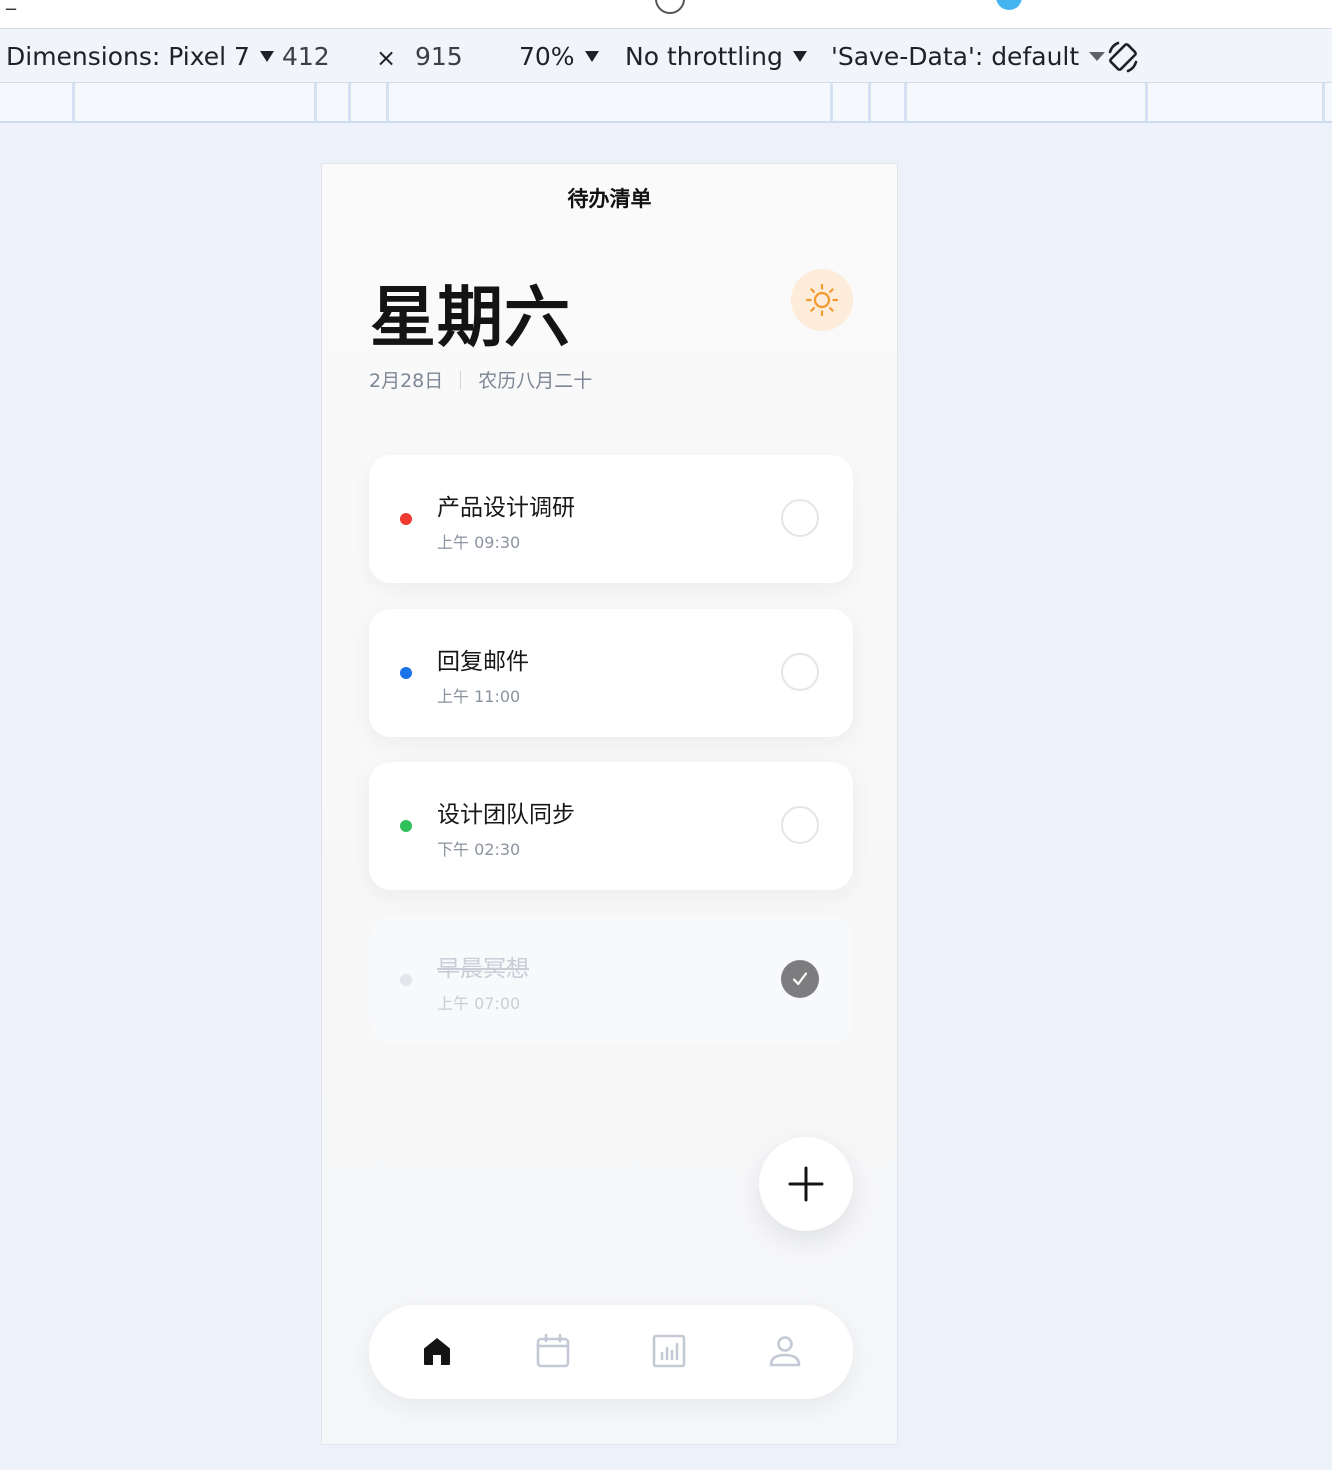 The height and width of the screenshot is (1470, 1332). I want to click on task-title: 设计团队同步, so click(506, 815).